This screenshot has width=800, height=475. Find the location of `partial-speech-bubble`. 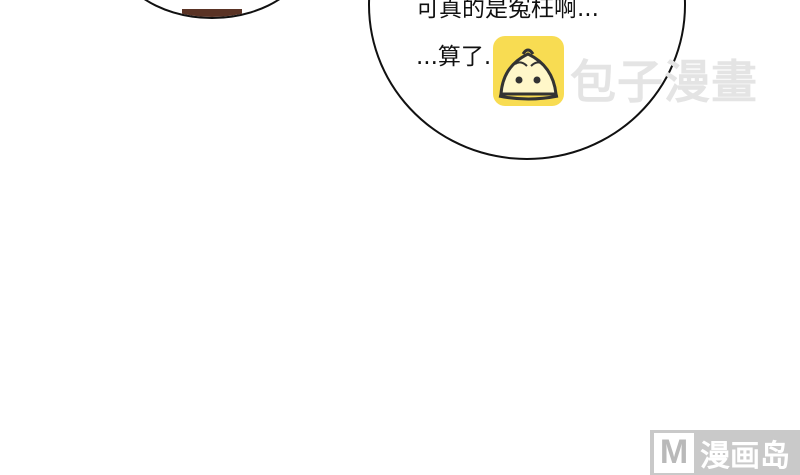

partial-speech-bubble is located at coordinates (212, 9).